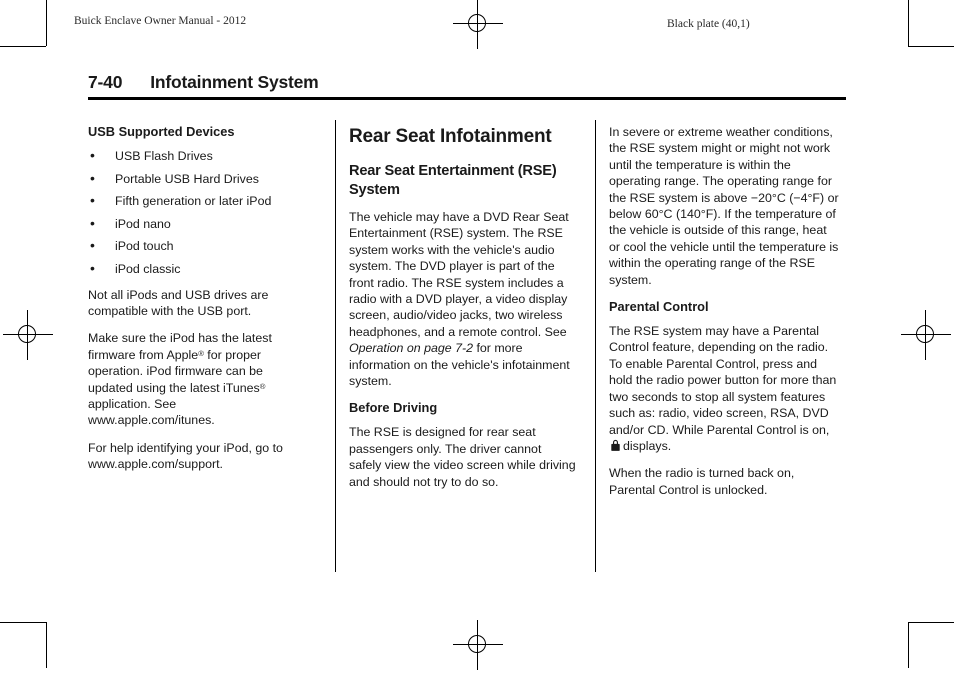 The width and height of the screenshot is (954, 674). What do you see at coordinates (453, 180) in the screenshot?
I see `rse-system-heading: Rear Seat Entertainment (RSE) System` at bounding box center [453, 180].